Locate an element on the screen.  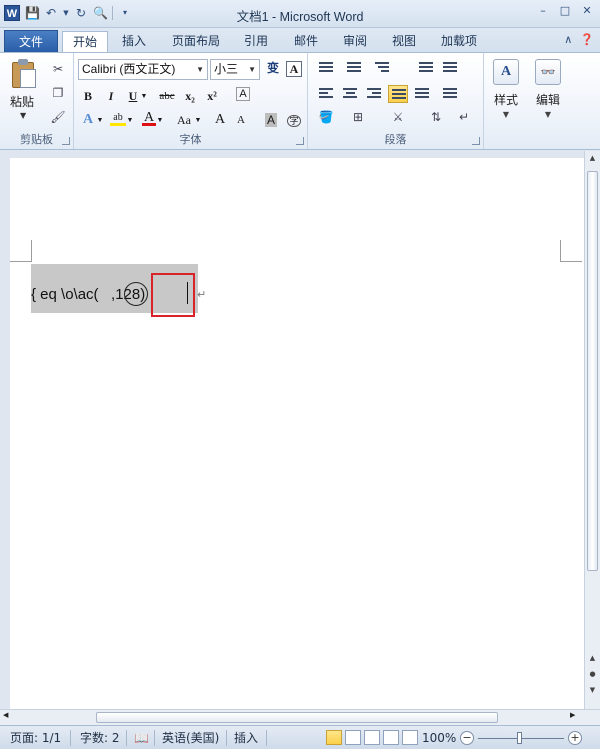
language: 英语(美国) is located at coordinates (190, 738).